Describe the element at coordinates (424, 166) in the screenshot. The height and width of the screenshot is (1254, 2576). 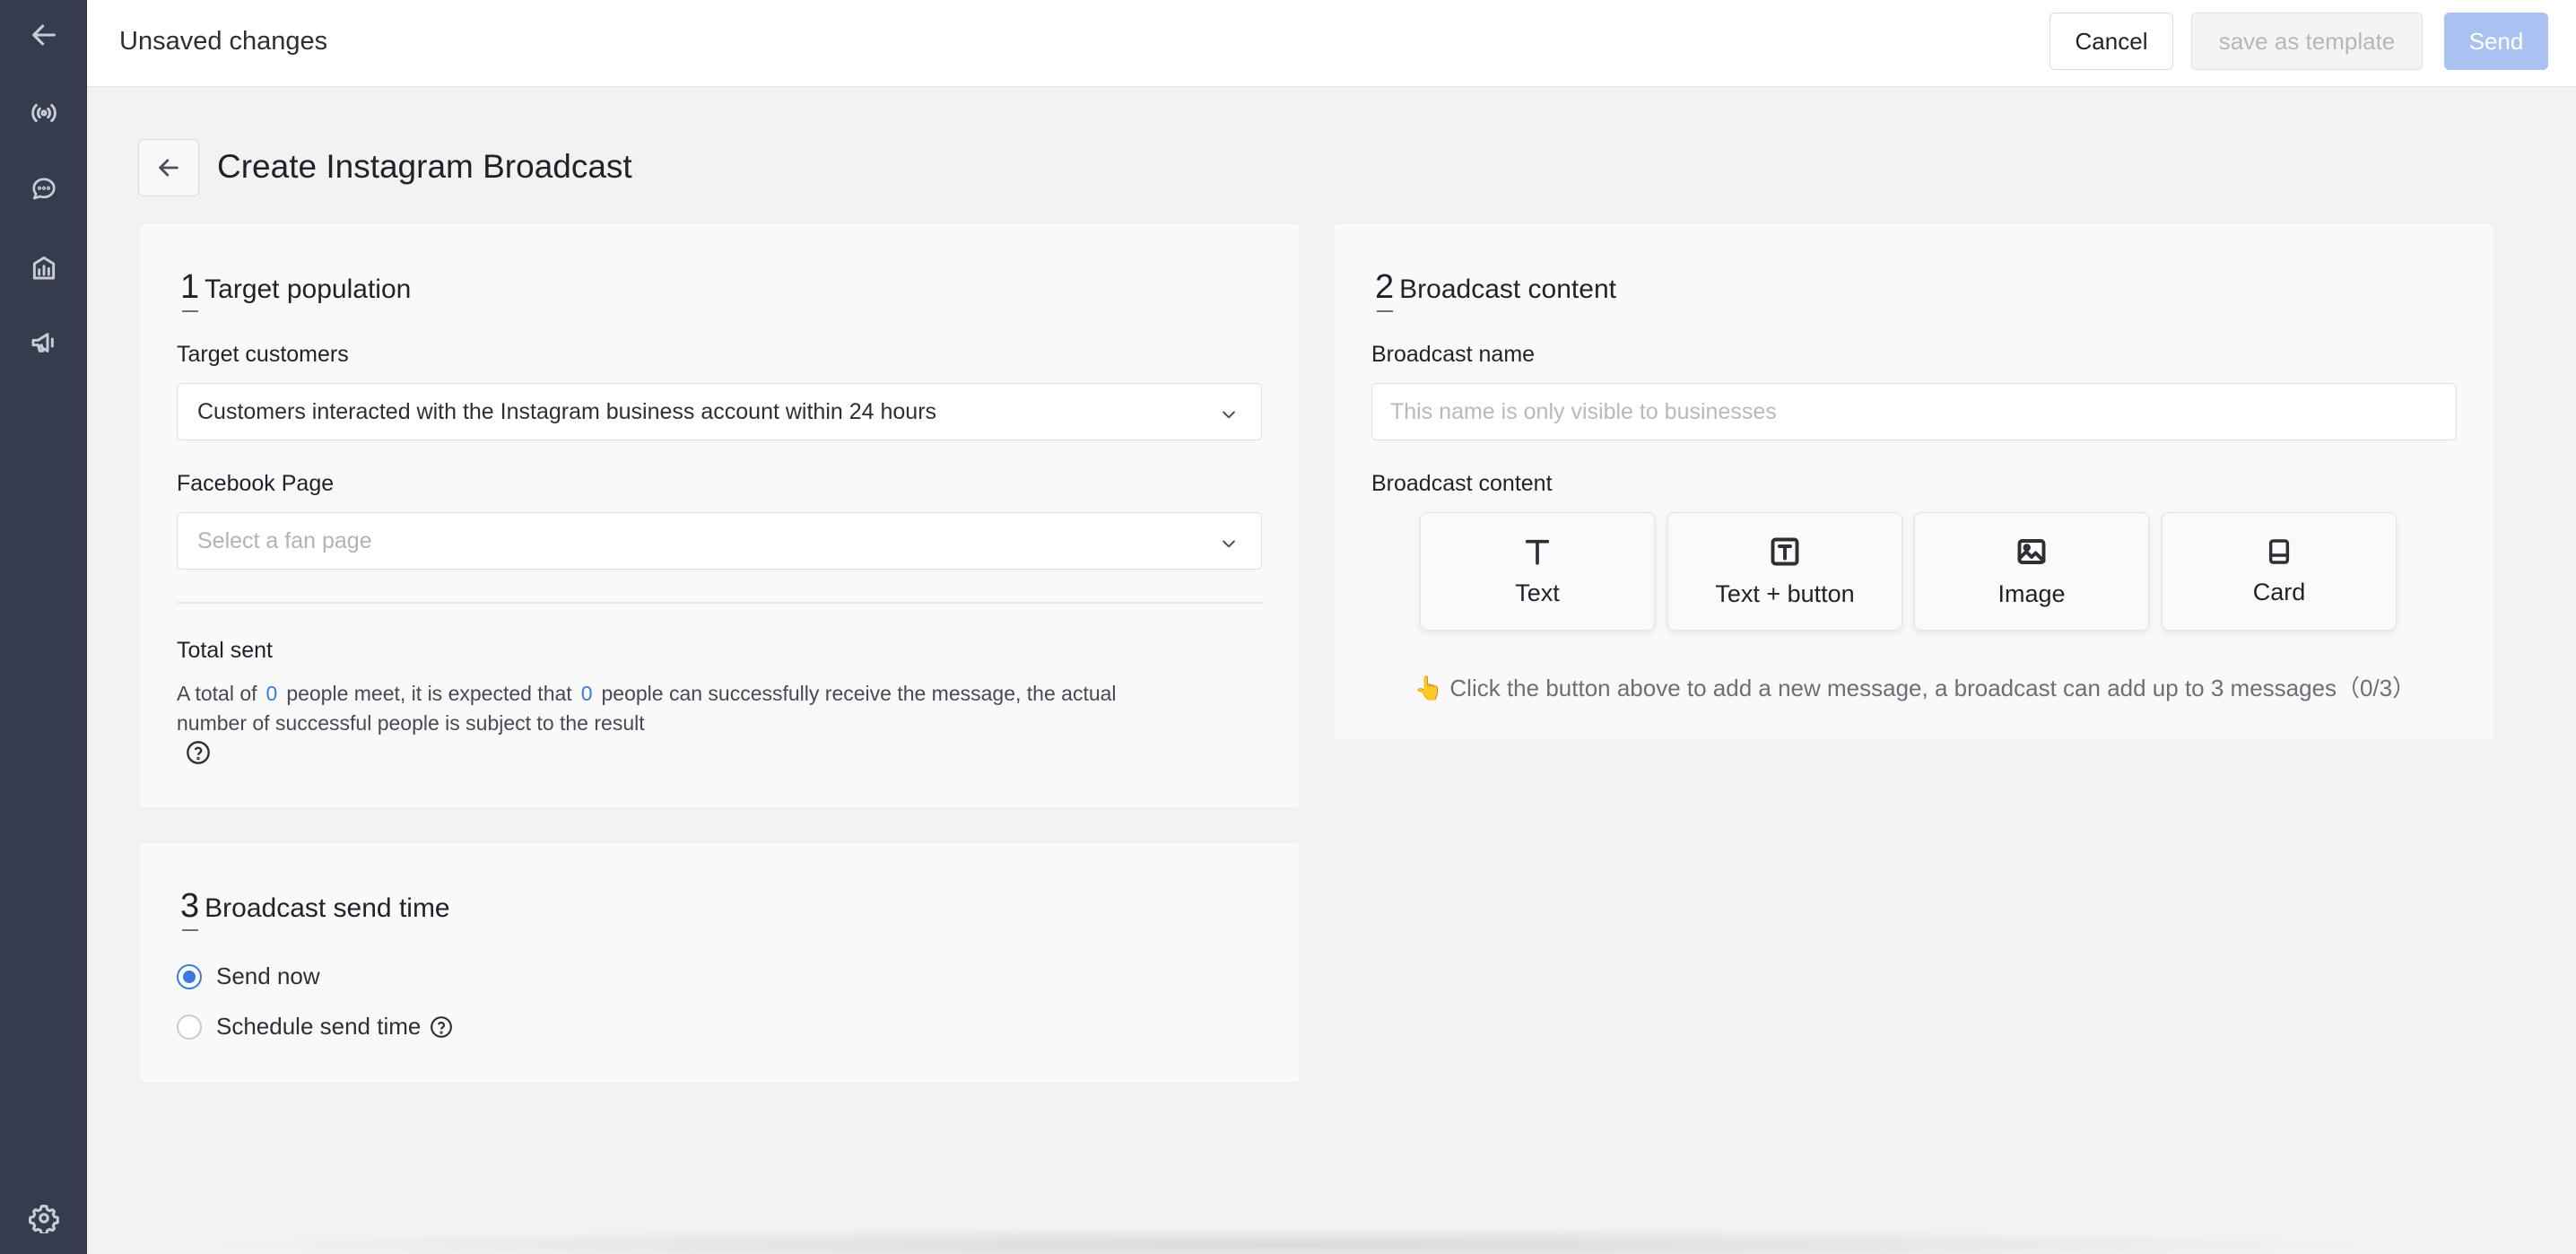
I see `page-title: Create Instagram Broadcast` at that location.